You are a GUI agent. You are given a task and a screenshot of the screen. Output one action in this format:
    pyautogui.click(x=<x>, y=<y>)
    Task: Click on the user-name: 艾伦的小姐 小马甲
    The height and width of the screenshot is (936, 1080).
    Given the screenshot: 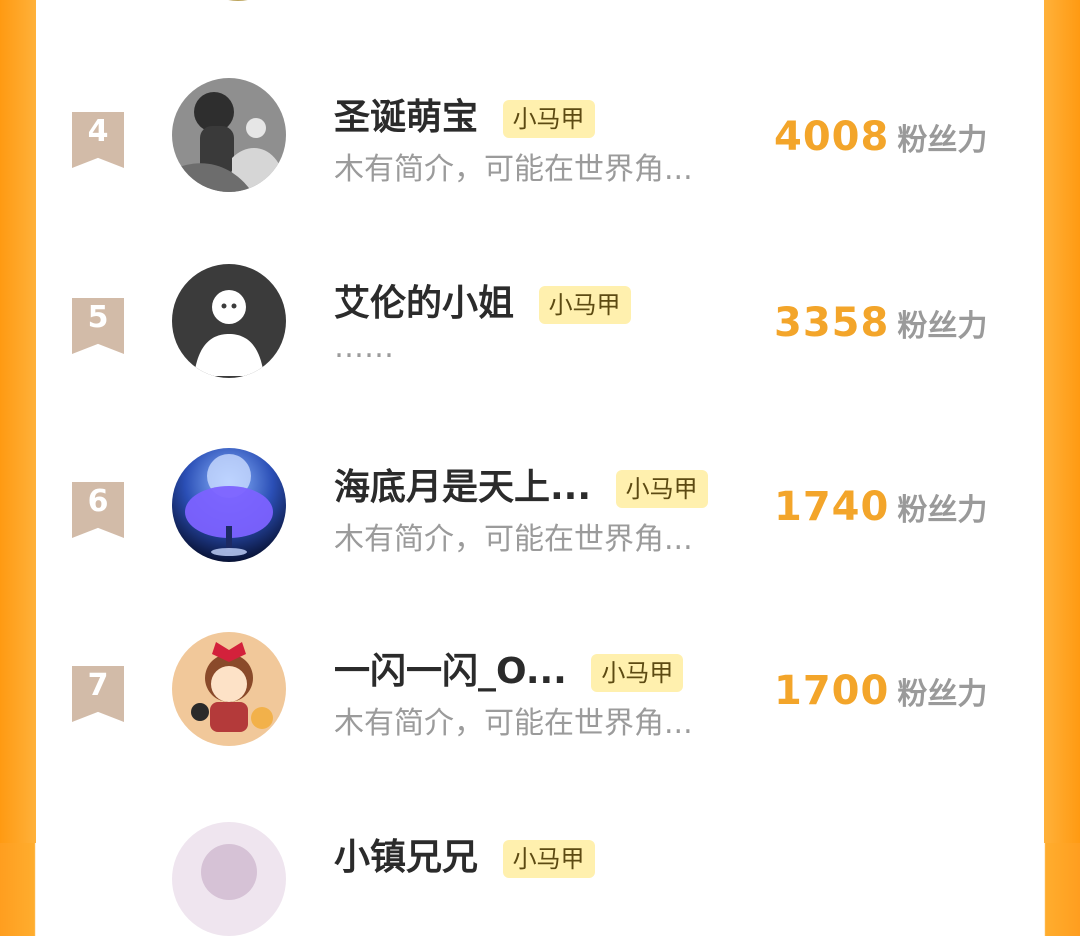 What is the action you would take?
    pyautogui.click(x=482, y=300)
    